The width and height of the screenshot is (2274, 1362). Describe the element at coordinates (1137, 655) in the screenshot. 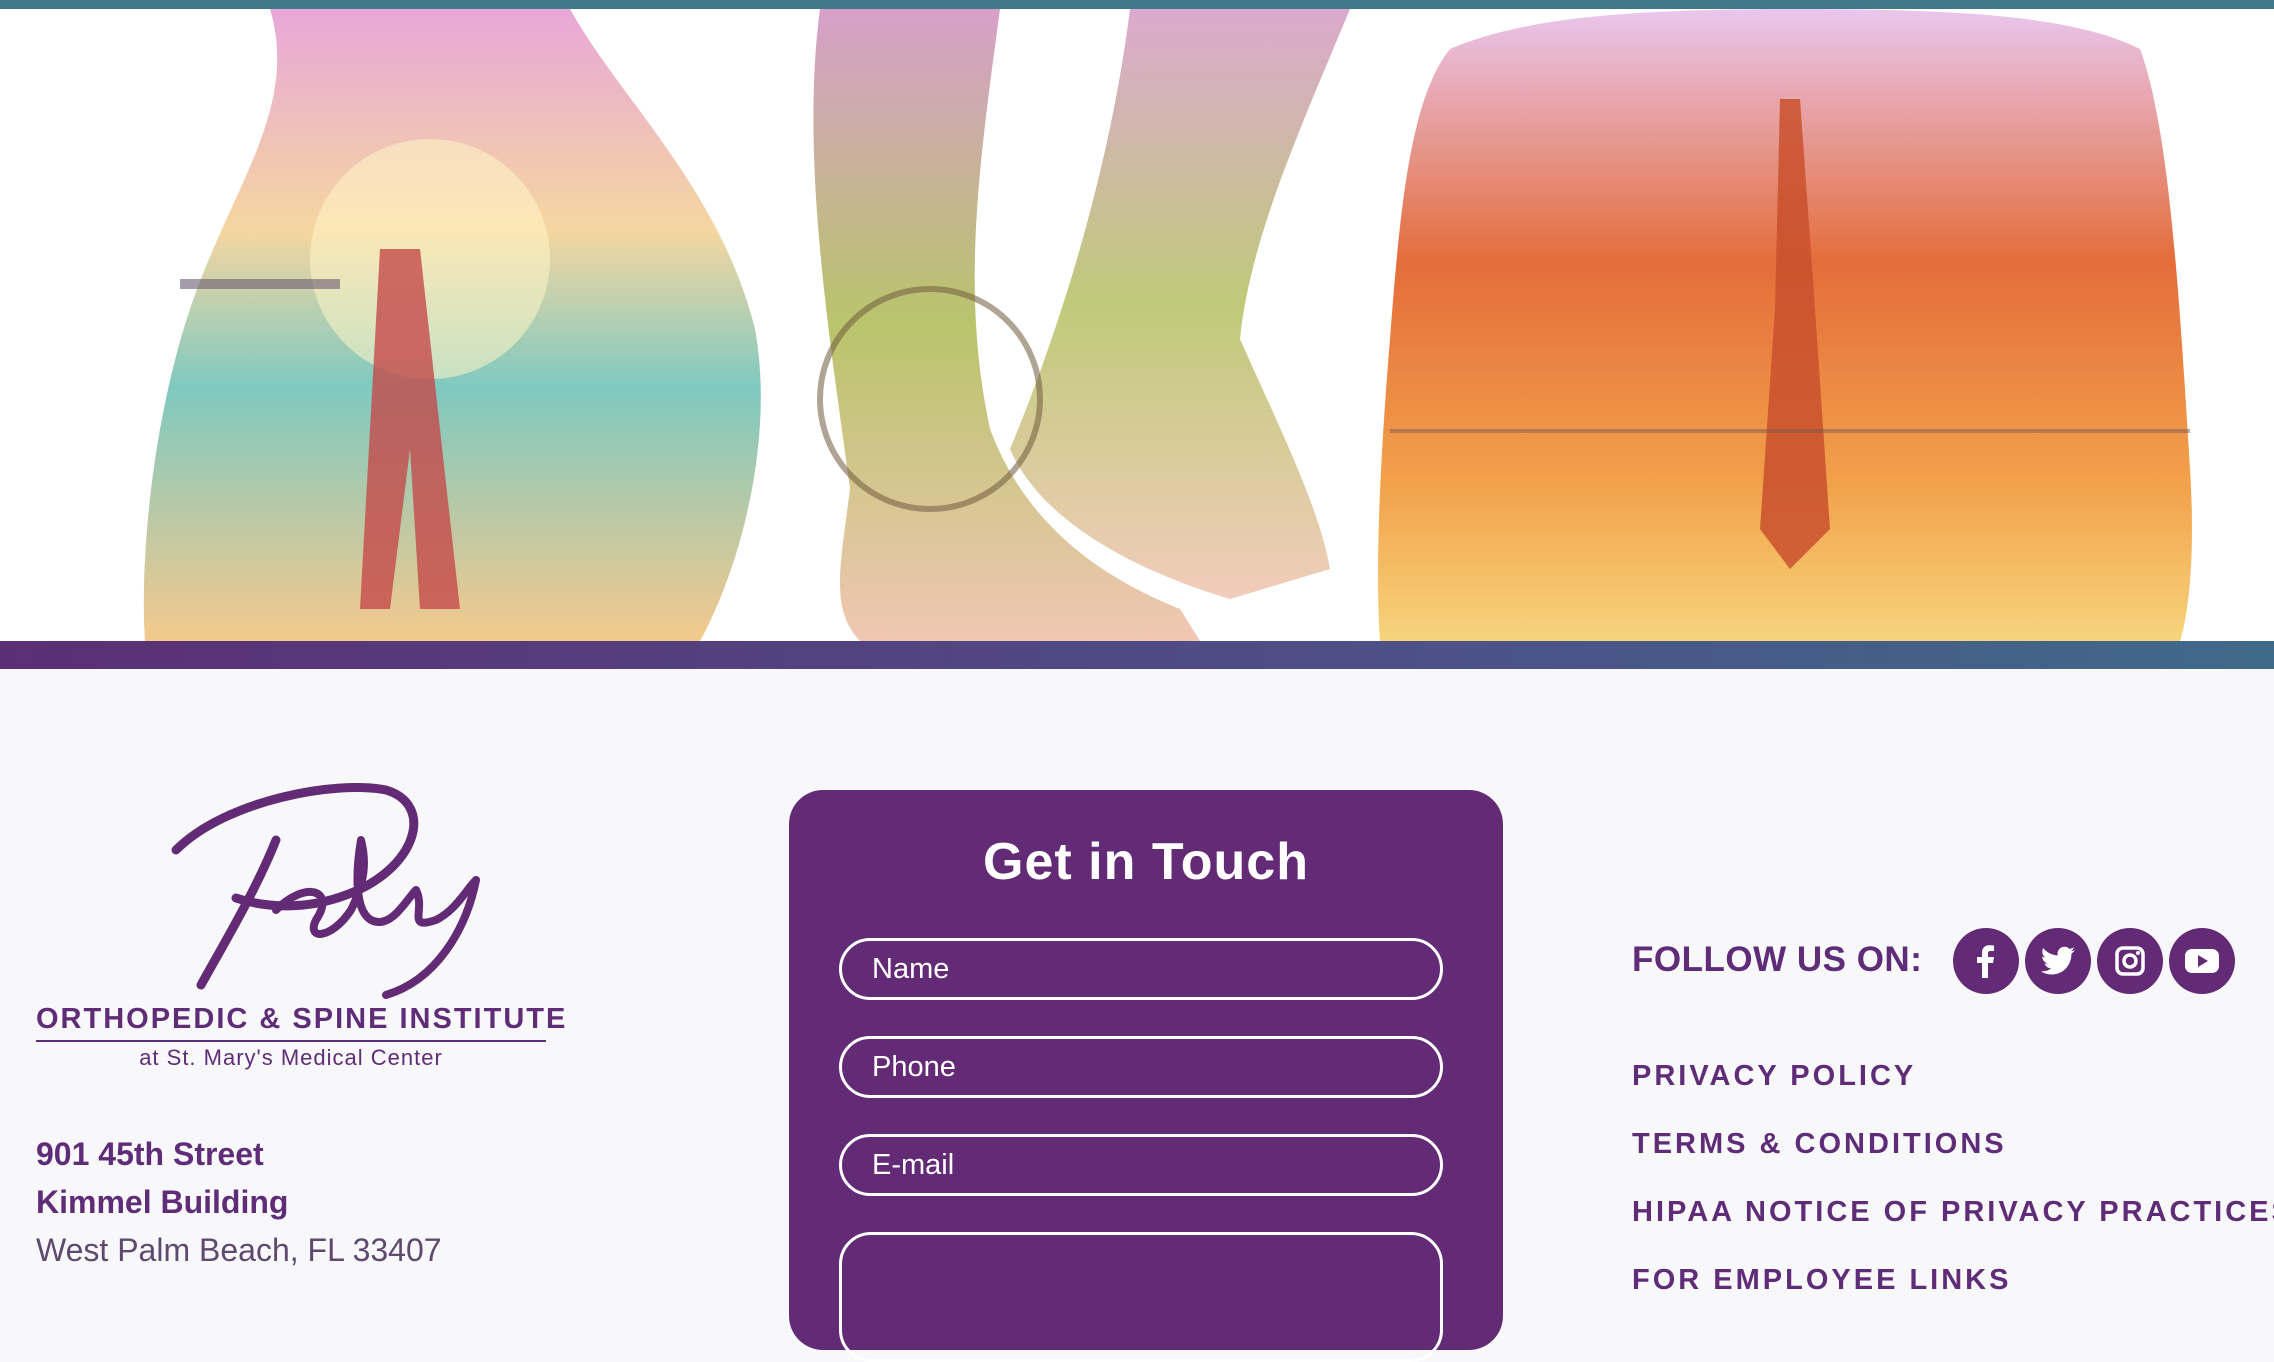

I see `hero-divider-band` at that location.